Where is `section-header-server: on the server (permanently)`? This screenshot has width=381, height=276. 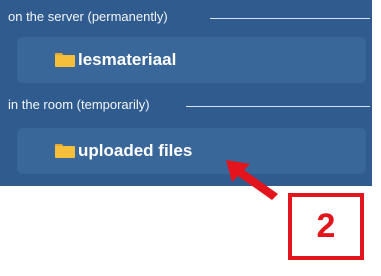
section-header-server: on the server (permanently) is located at coordinates (88, 16).